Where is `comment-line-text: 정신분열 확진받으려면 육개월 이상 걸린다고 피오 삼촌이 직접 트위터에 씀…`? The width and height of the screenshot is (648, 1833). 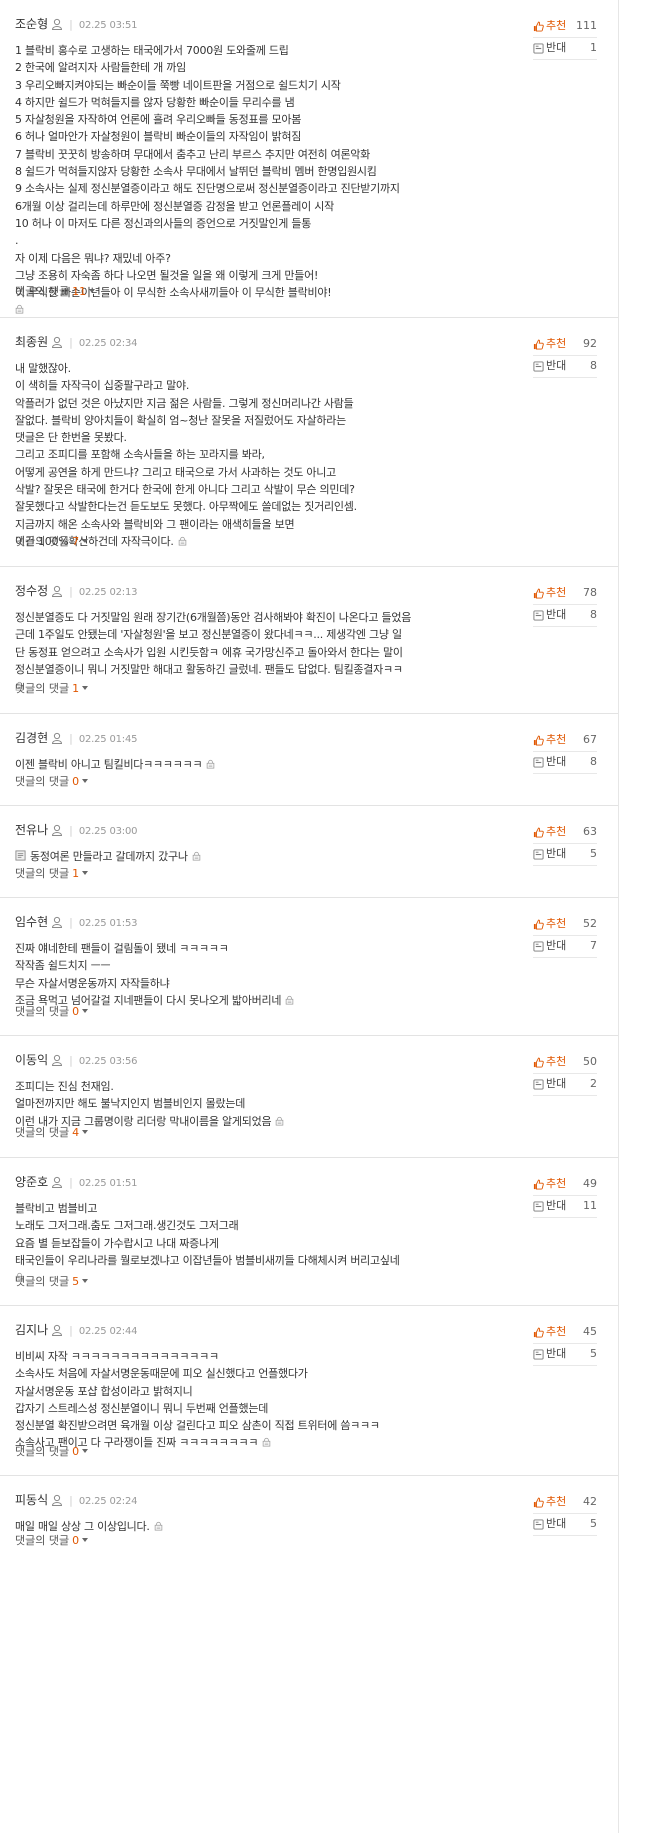
comment-line-text: 정신분열 확진받으려면 육개월 이상 걸린다고 피오 삼촌이 직접 트위터에 씀… is located at coordinates (197, 1426).